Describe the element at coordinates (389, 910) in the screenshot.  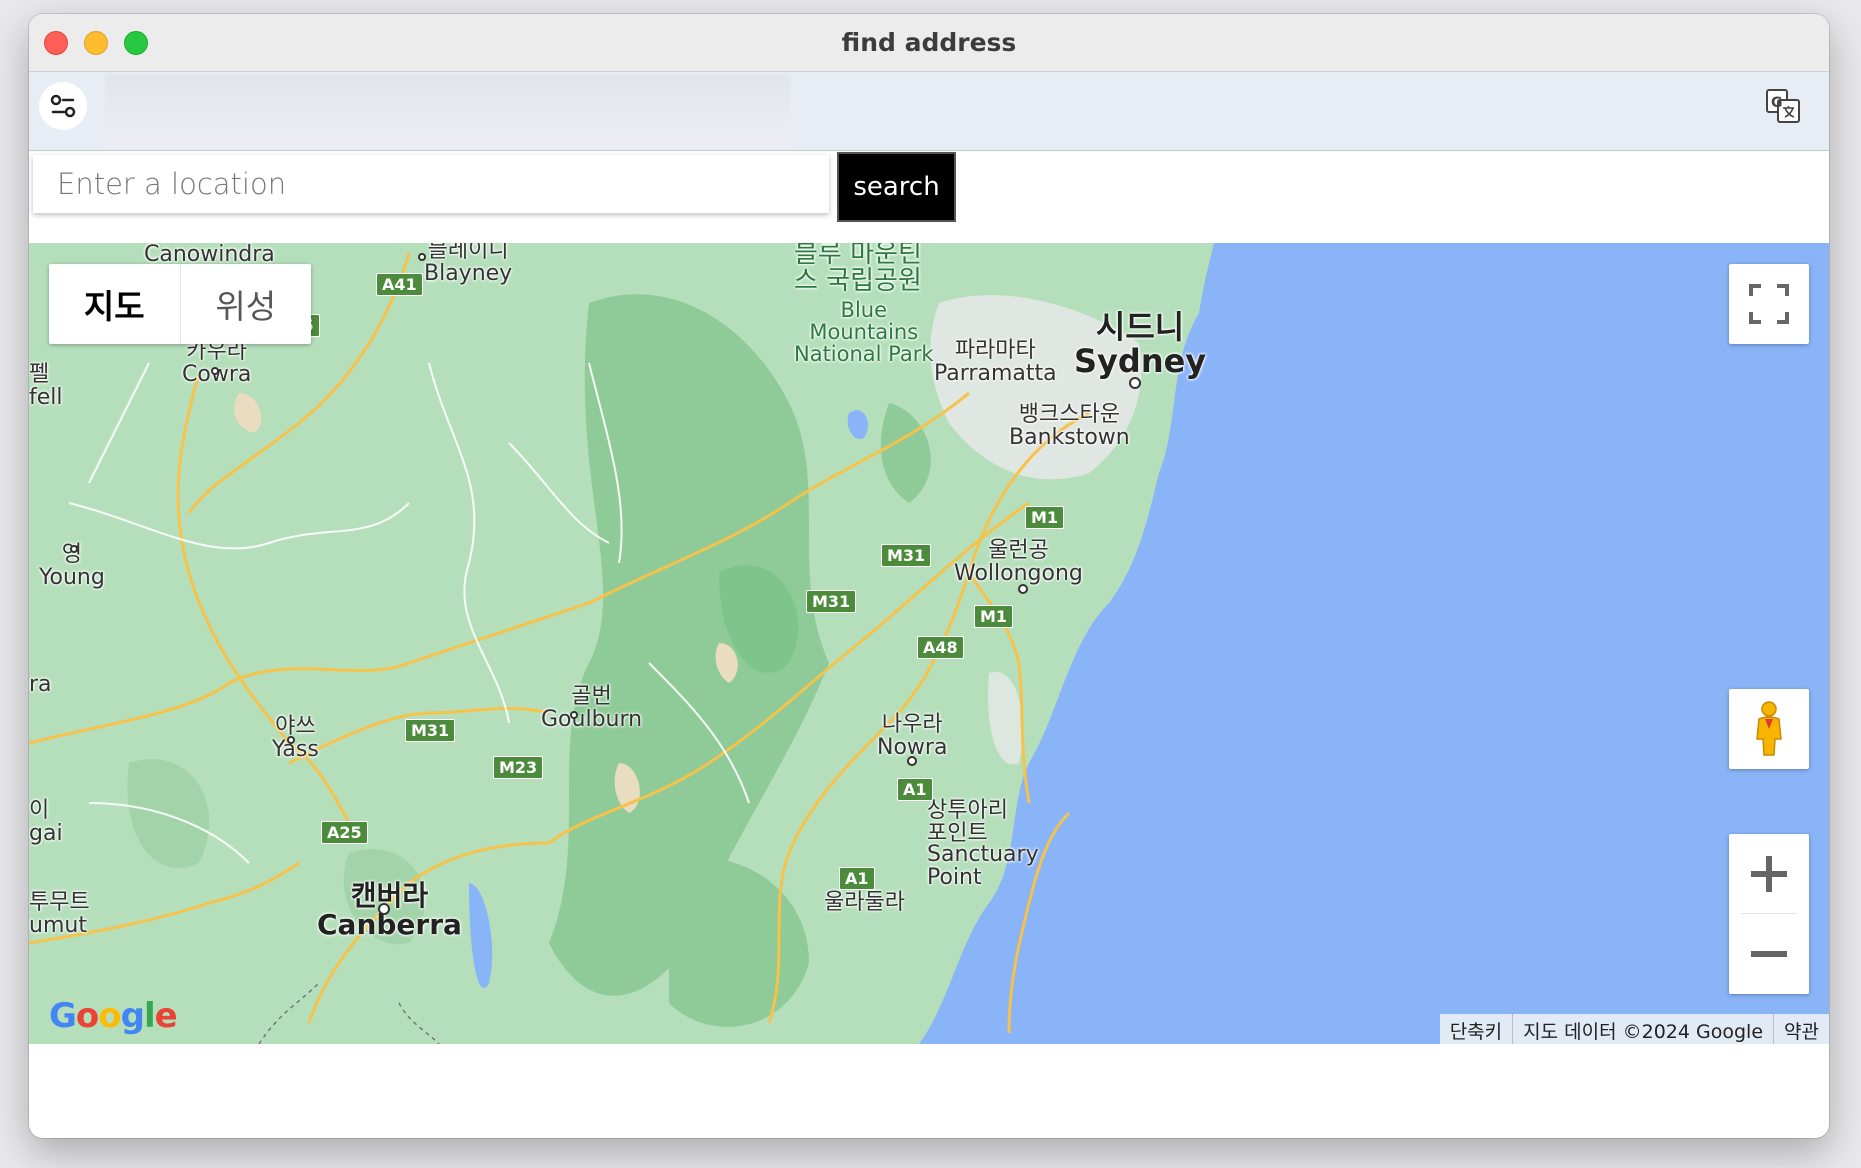
I see `place-label-canberra: 캔버라 Canberra` at that location.